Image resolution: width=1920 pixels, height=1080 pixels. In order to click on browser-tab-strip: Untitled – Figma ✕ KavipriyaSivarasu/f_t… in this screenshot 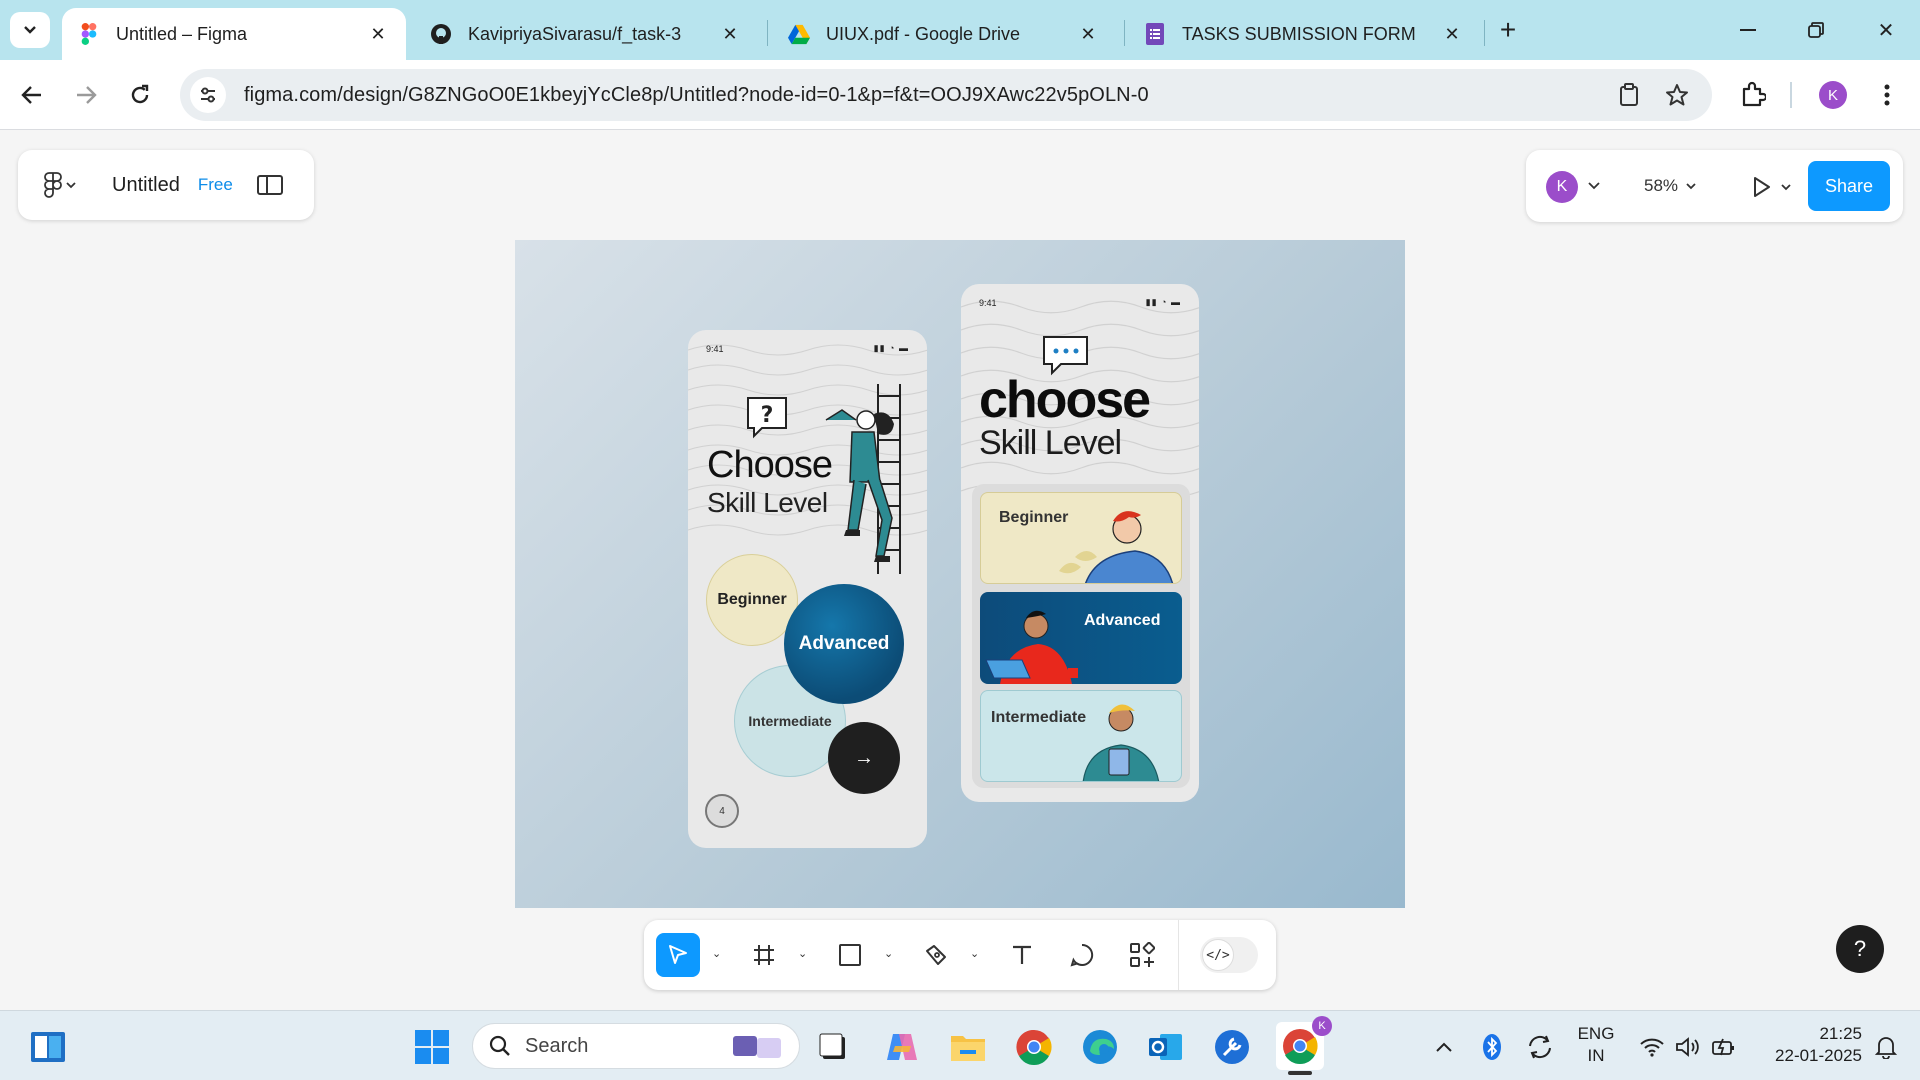, I will do `click(960, 30)`.